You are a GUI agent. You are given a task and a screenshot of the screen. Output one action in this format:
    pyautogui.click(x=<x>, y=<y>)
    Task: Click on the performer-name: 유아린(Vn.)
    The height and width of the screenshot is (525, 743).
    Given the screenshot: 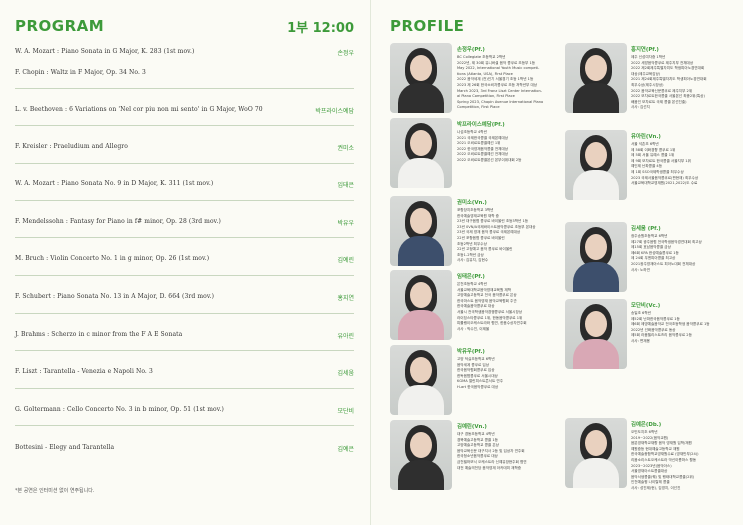 What is the action you would take?
    pyautogui.click(x=646, y=137)
    